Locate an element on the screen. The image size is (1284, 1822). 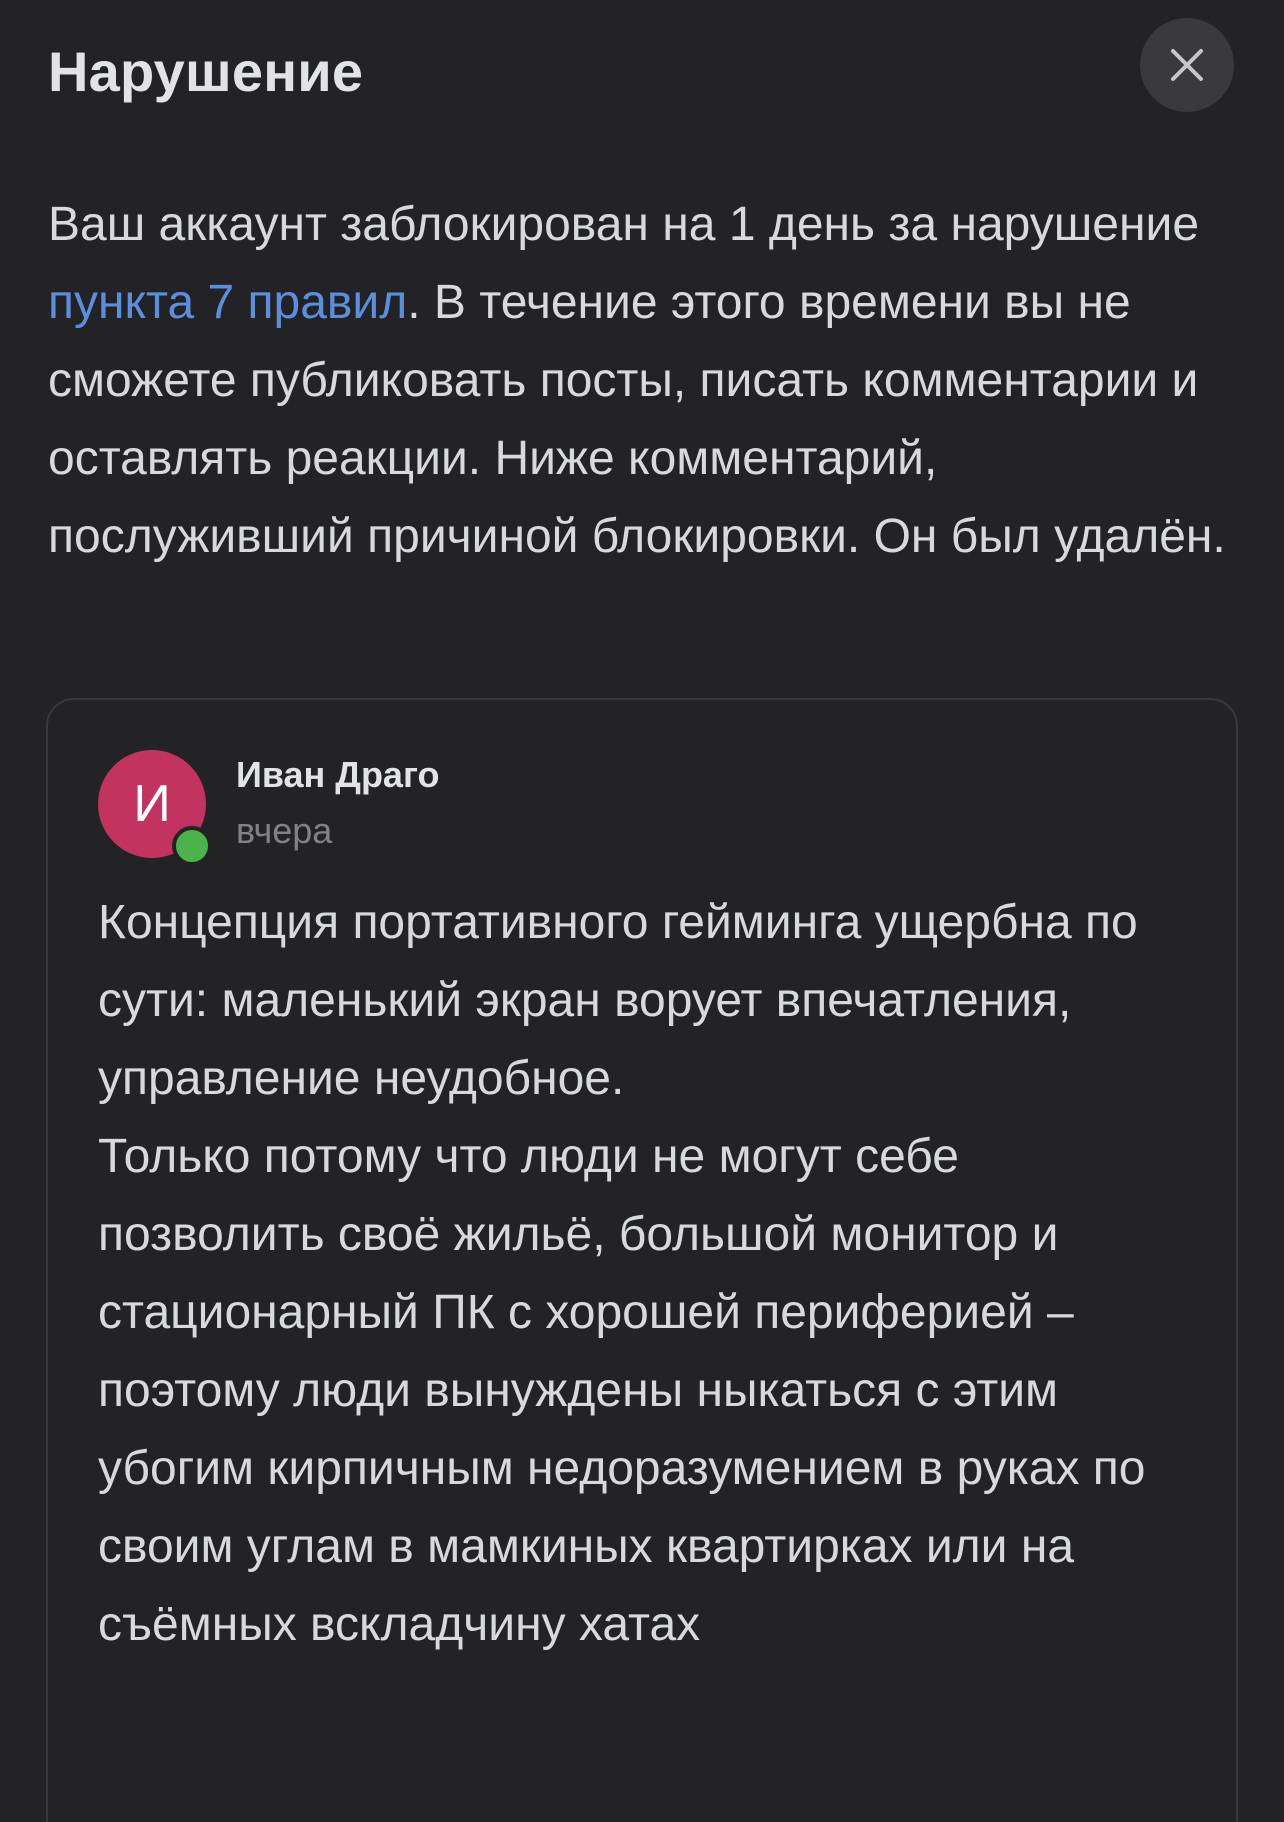
avatar-letter: И is located at coordinates (152, 804).